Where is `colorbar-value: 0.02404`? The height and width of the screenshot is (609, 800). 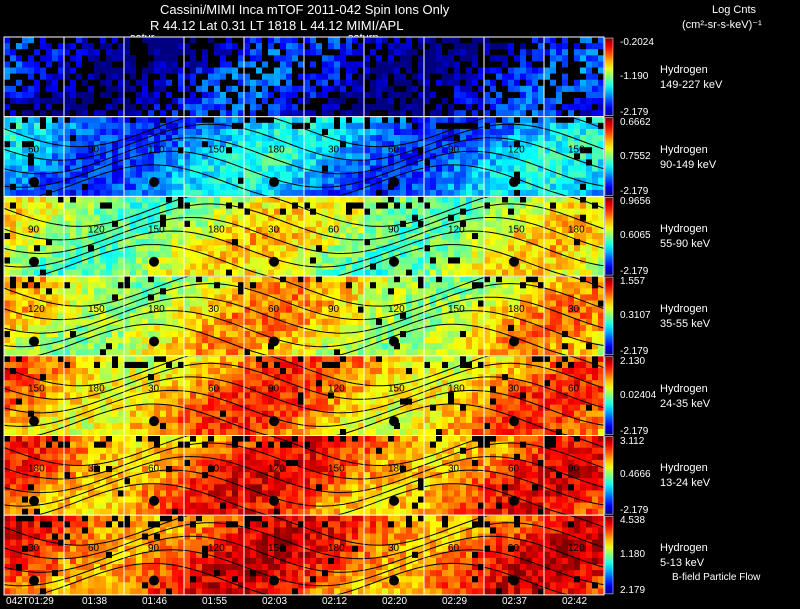
colorbar-value: 0.02404 is located at coordinates (638, 395).